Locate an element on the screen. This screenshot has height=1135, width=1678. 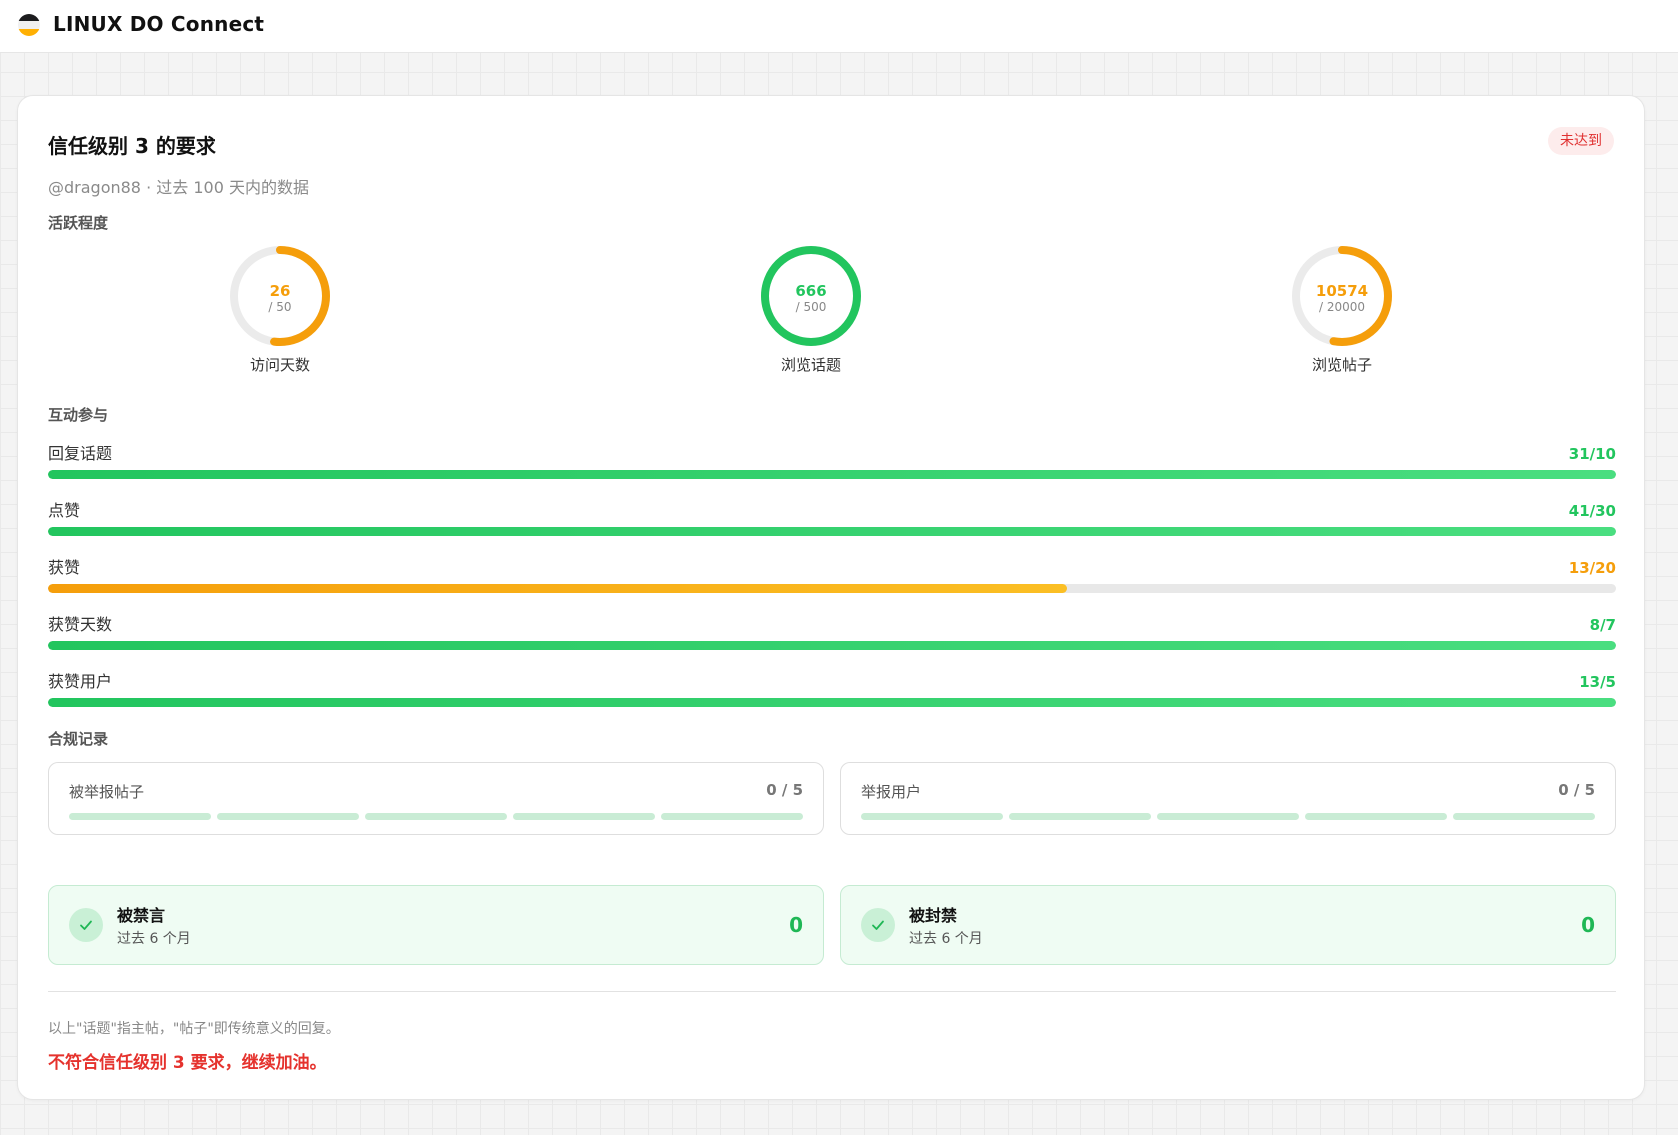
progress-liked-users: 获赞用户 13/5 is located at coordinates (832, 687).